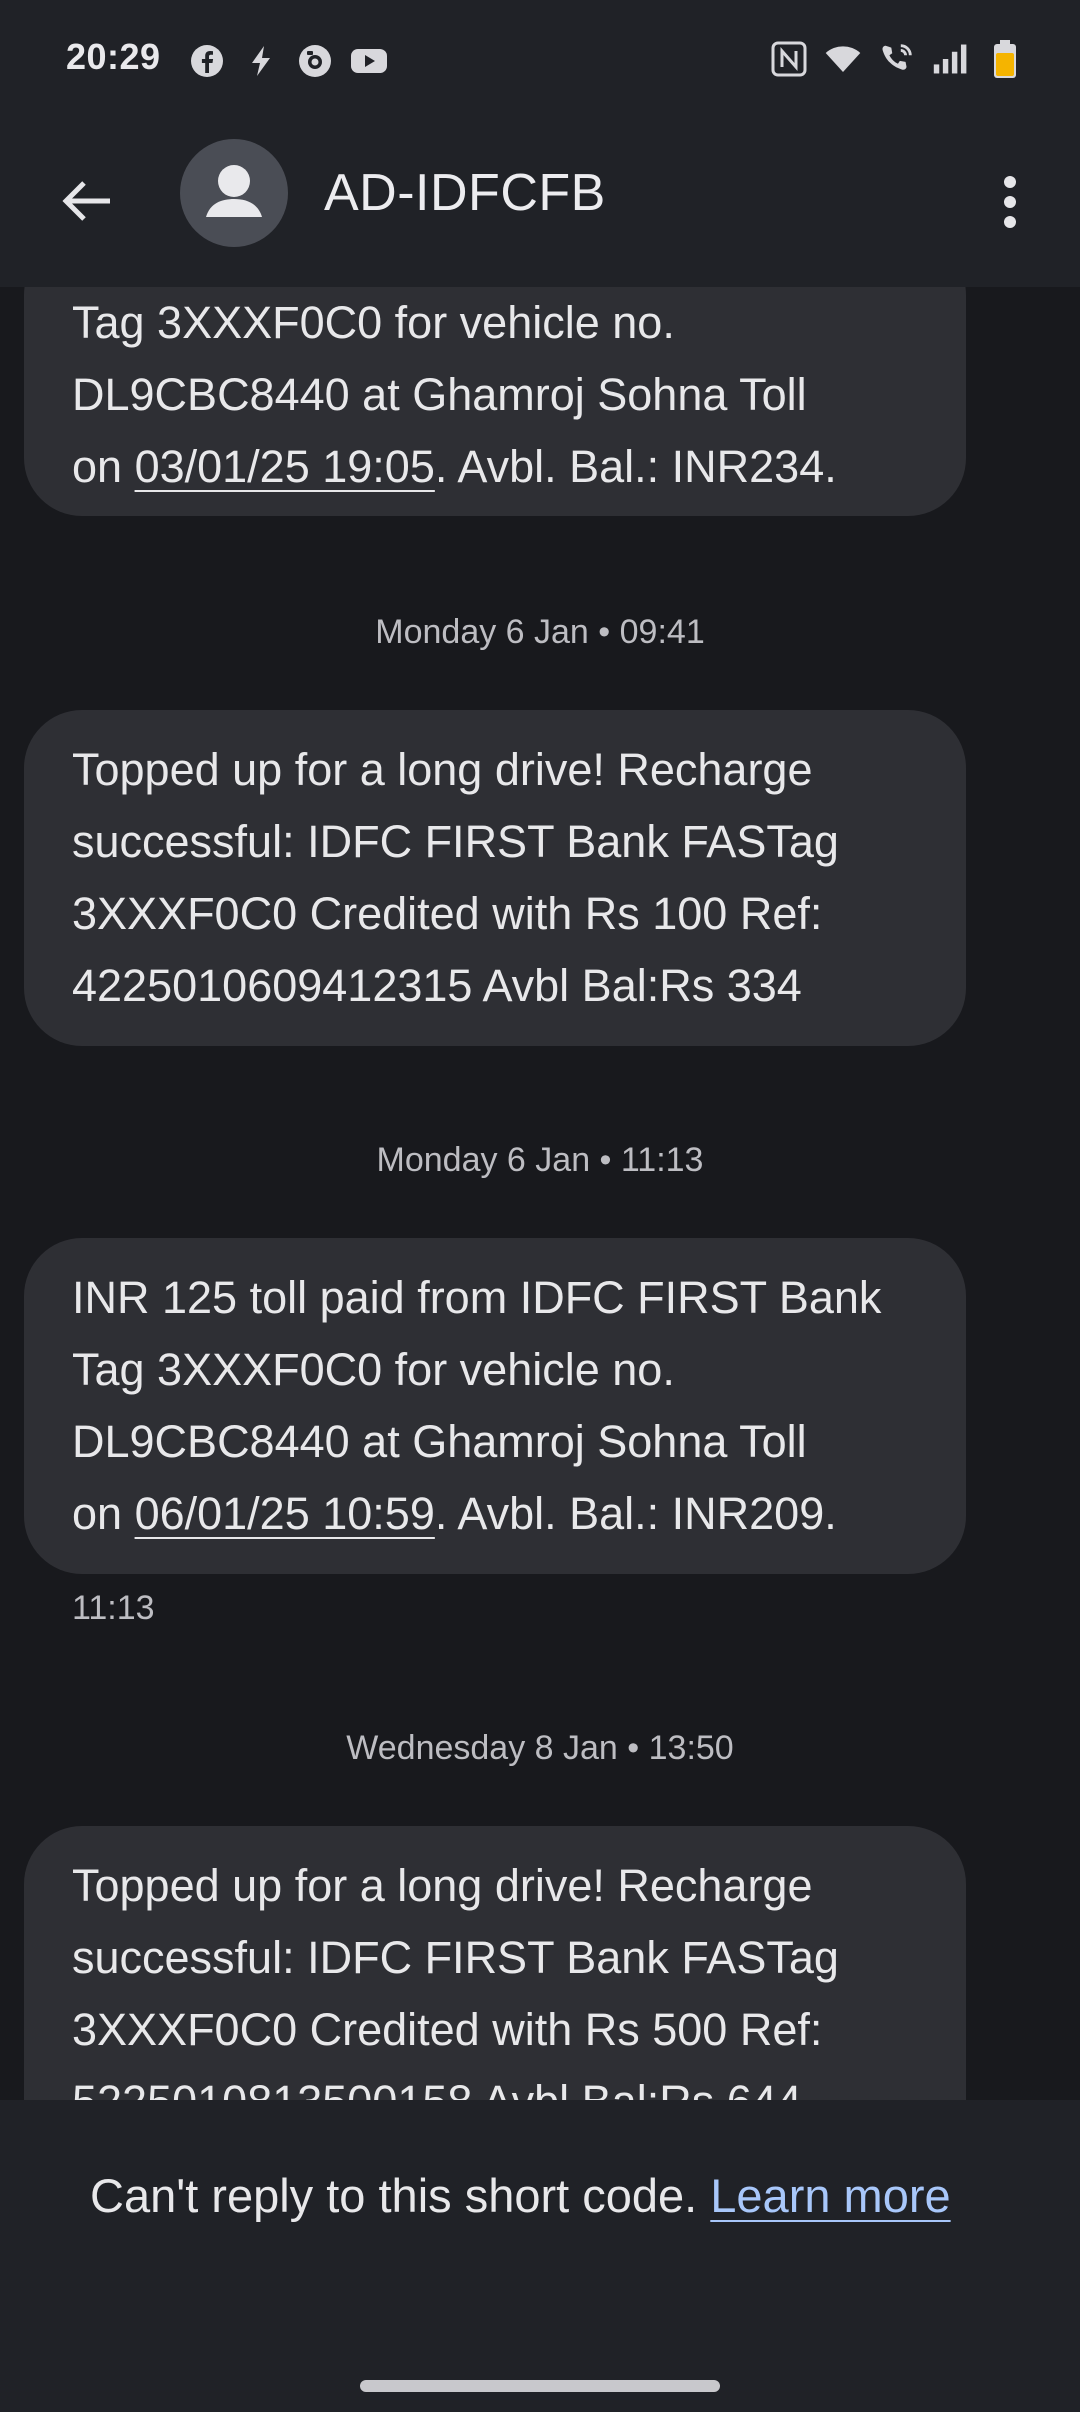 This screenshot has height=2412, width=1080. Describe the element at coordinates (635, 466) in the screenshot. I see `message-text: . Avbl. Bal.: INR234.` at that location.